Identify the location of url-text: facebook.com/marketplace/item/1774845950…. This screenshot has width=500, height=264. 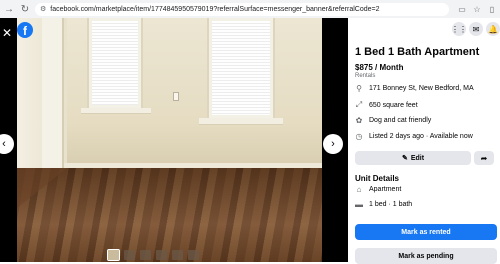
(215, 9).